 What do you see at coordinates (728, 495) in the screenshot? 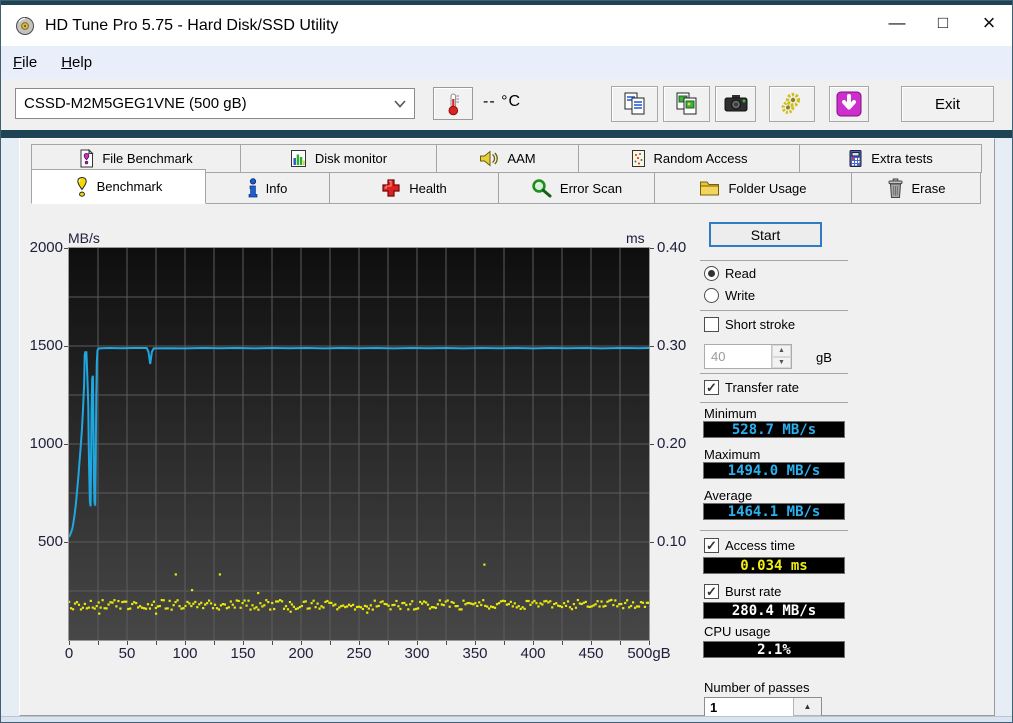
I see `average-label: Average` at bounding box center [728, 495].